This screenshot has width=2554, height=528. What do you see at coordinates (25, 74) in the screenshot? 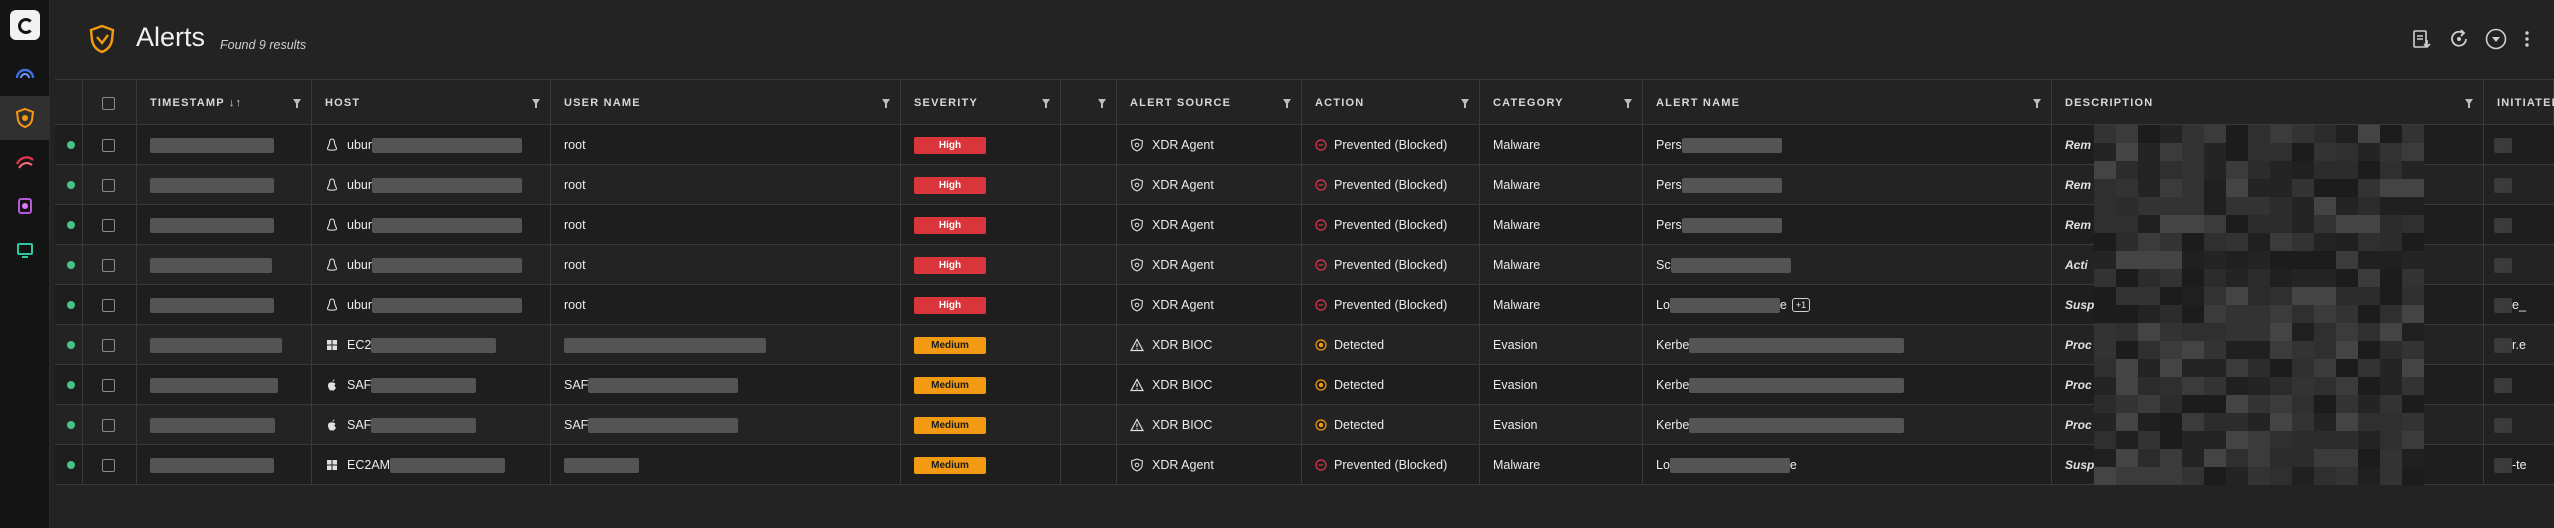
I see `dashboard-icon` at bounding box center [25, 74].